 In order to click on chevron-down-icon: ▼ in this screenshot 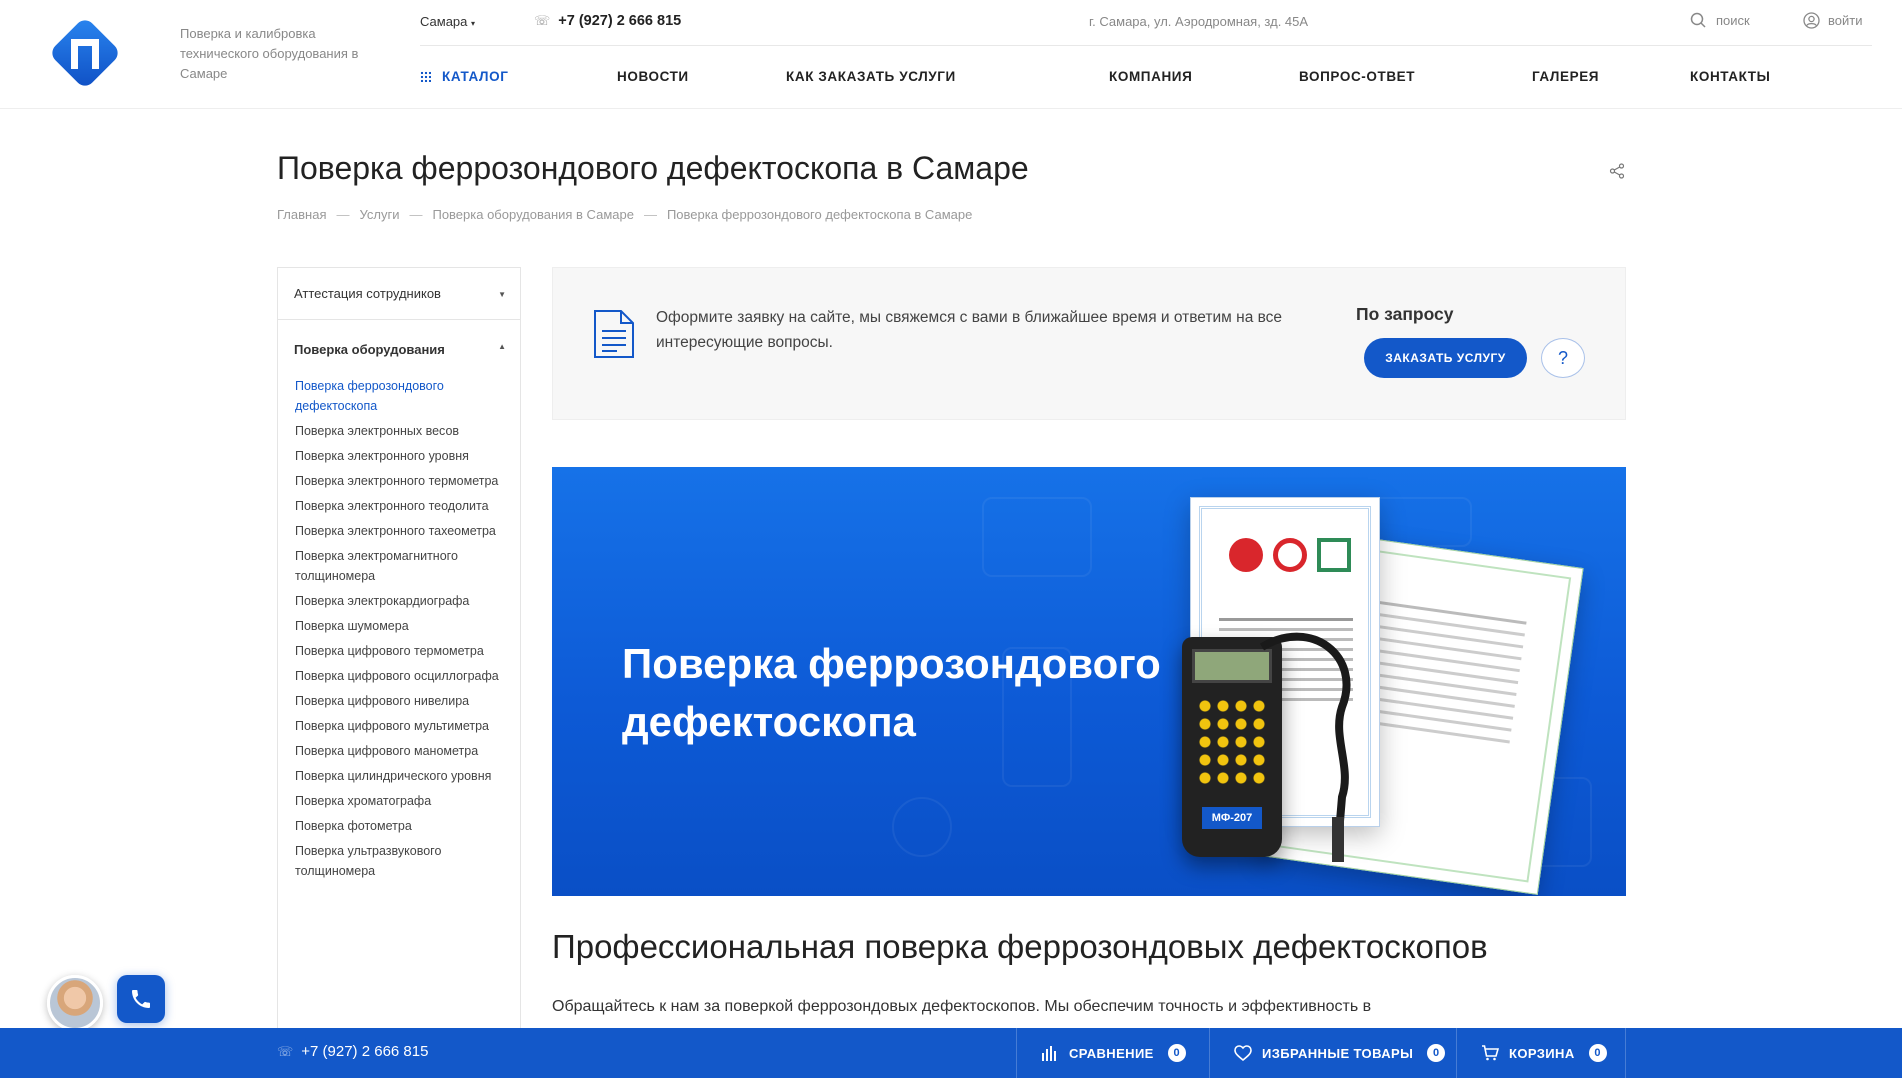, I will do `click(502, 294)`.